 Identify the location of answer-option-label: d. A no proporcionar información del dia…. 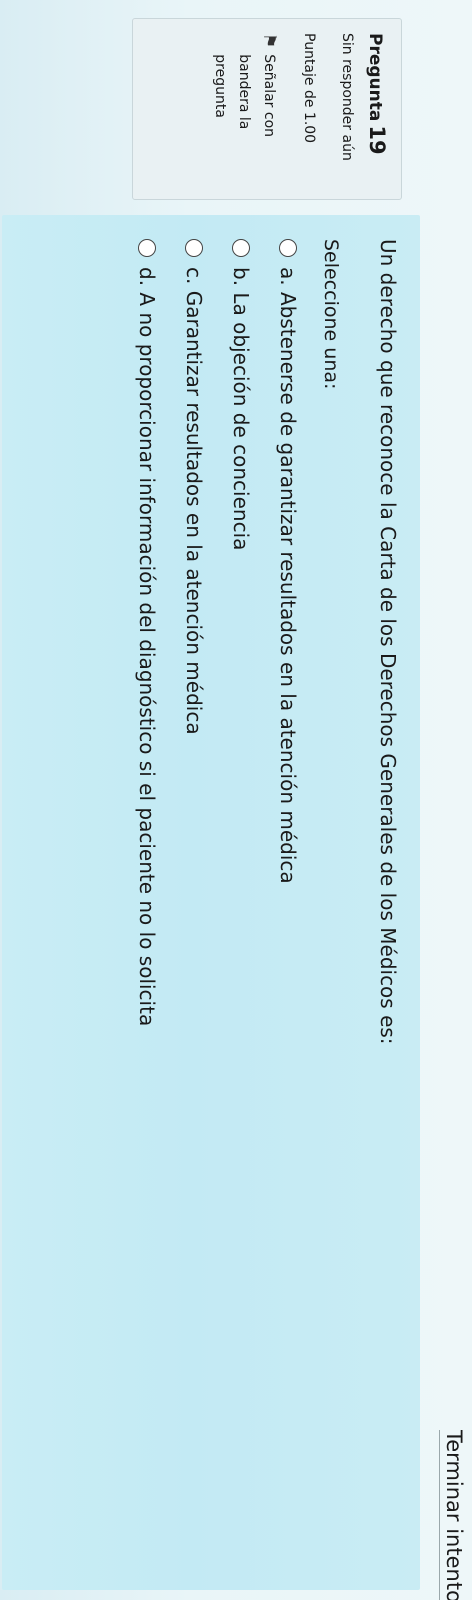
(147, 647).